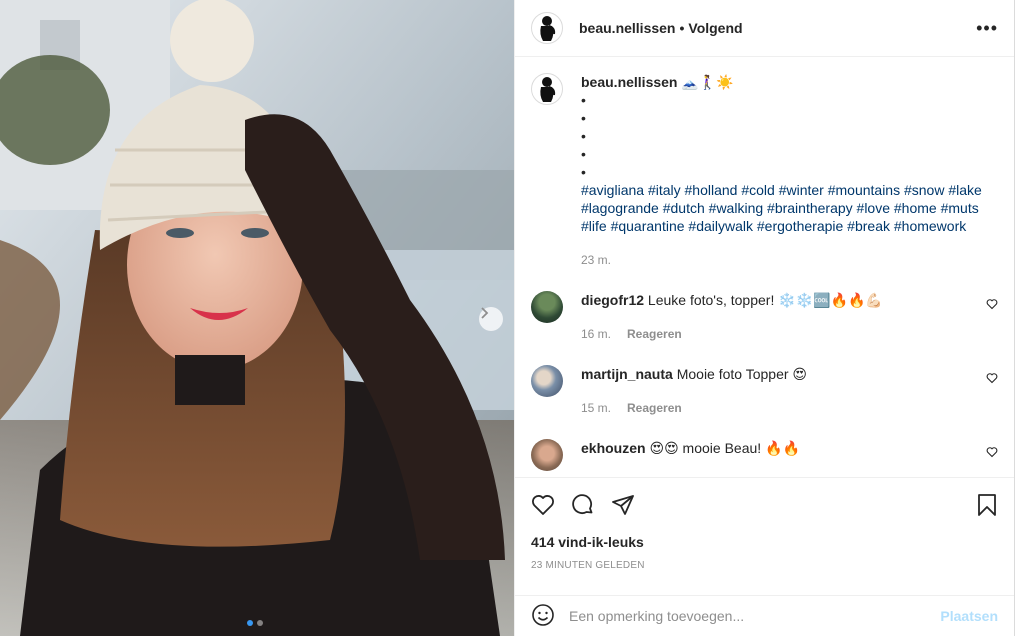 The width and height of the screenshot is (1017, 636). I want to click on caption-username: beau.nellissen, so click(629, 82).